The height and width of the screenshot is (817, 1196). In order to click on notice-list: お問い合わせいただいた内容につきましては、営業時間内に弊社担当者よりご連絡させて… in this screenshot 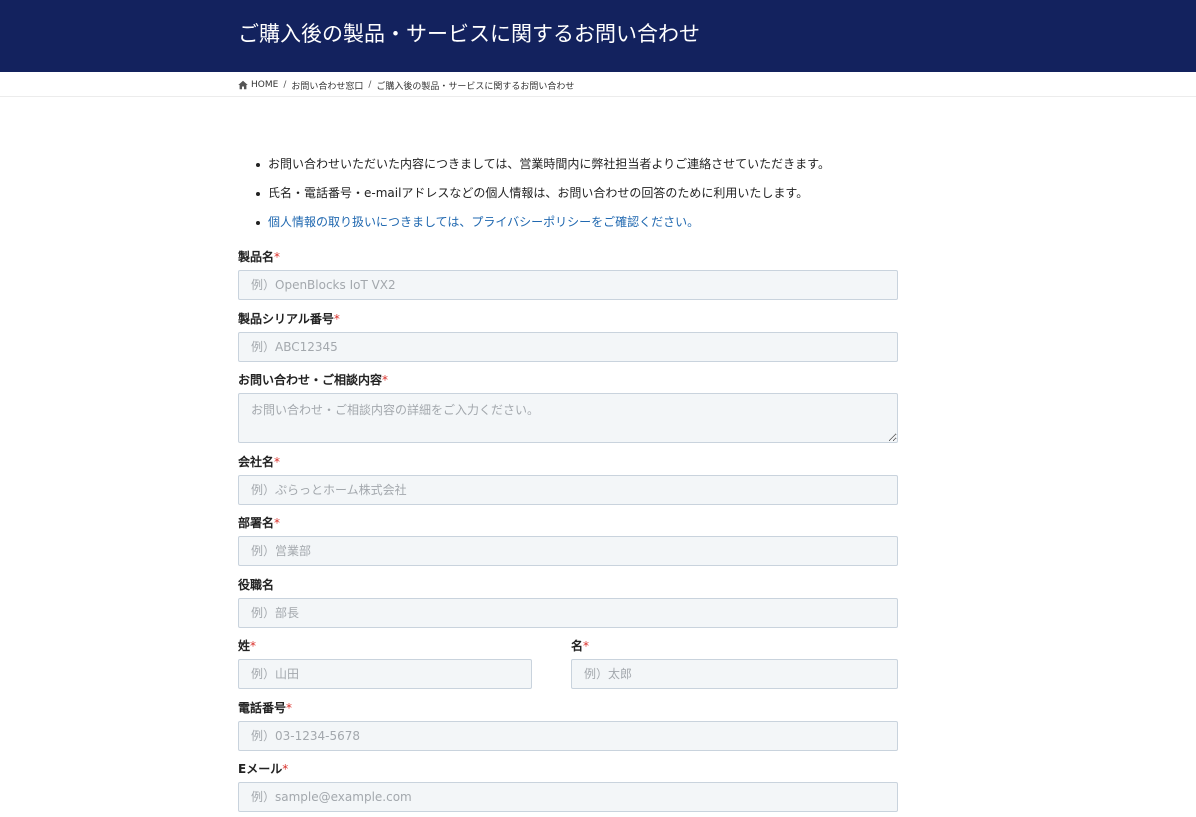, I will do `click(588, 193)`.